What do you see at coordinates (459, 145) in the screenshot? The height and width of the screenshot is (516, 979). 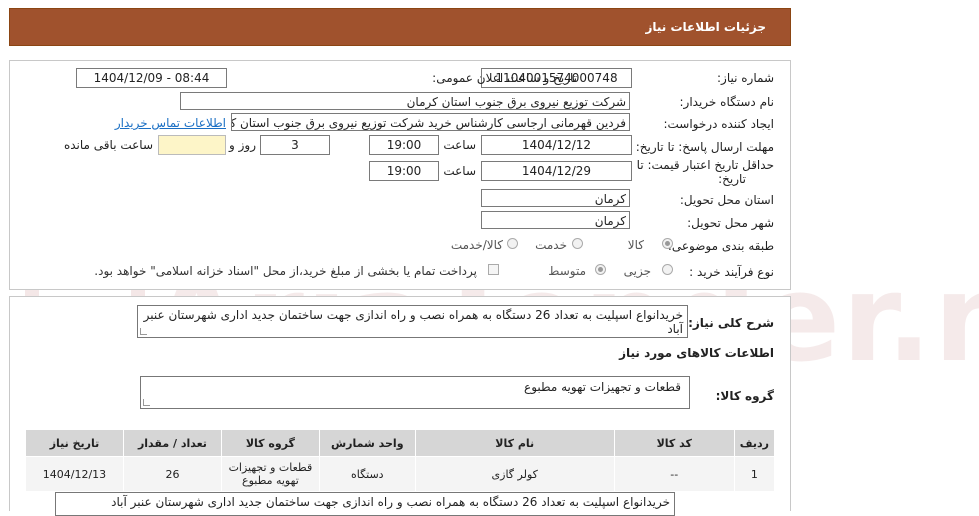 I see `deadline-time-label: ساعت` at bounding box center [459, 145].